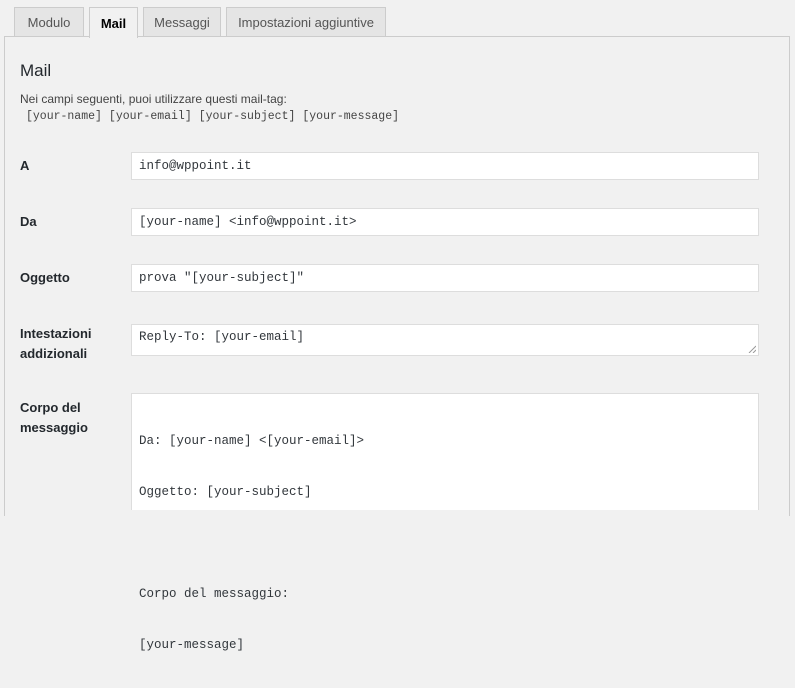  I want to click on headers-textarea-value: Reply-To: [your-email], so click(222, 337).